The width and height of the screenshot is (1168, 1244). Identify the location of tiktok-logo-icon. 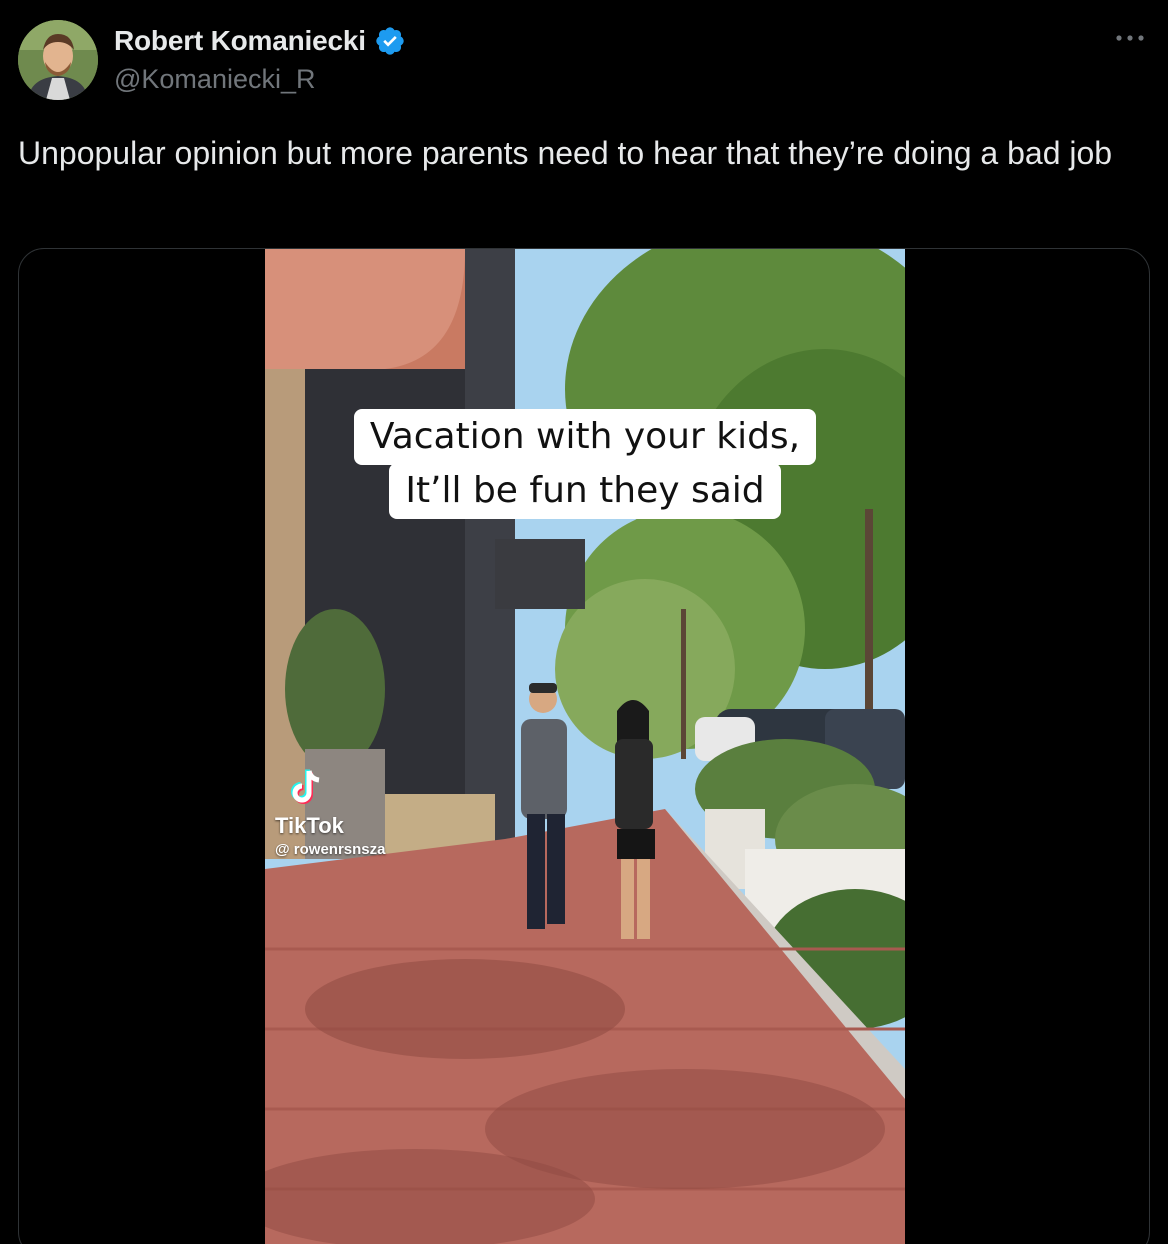
(305, 786).